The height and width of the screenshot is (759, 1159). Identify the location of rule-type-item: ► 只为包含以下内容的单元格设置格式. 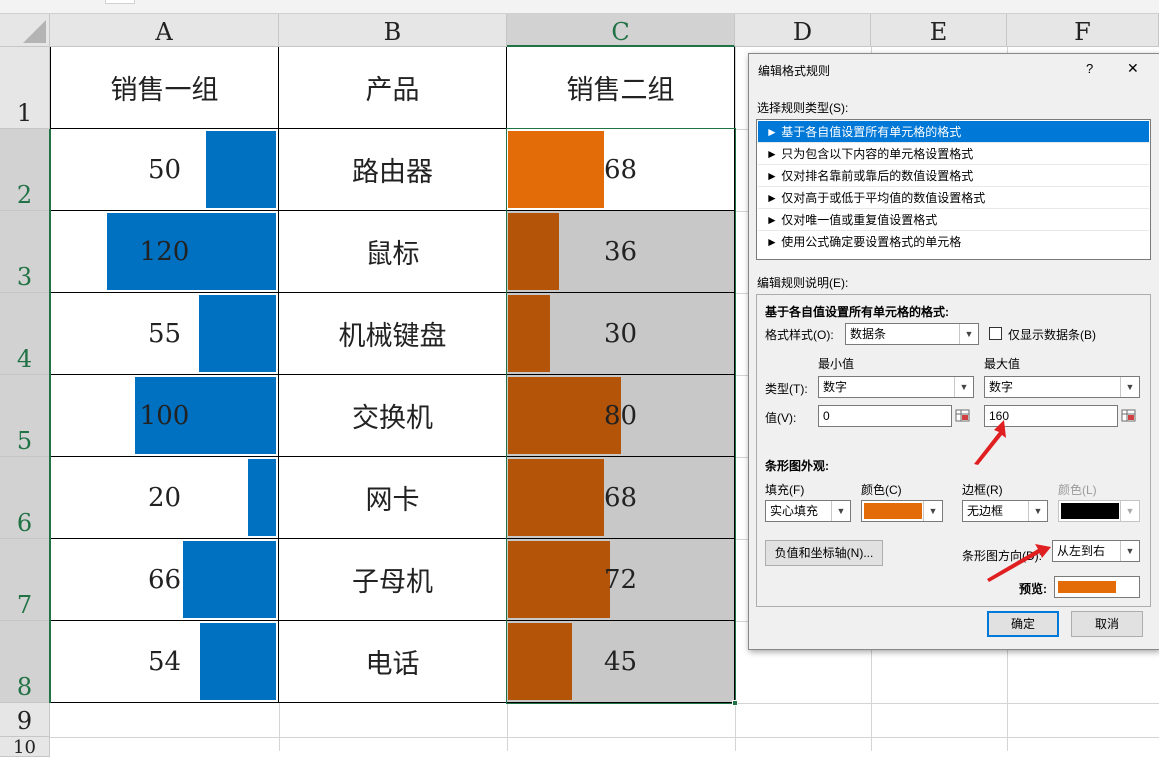
(953, 154).